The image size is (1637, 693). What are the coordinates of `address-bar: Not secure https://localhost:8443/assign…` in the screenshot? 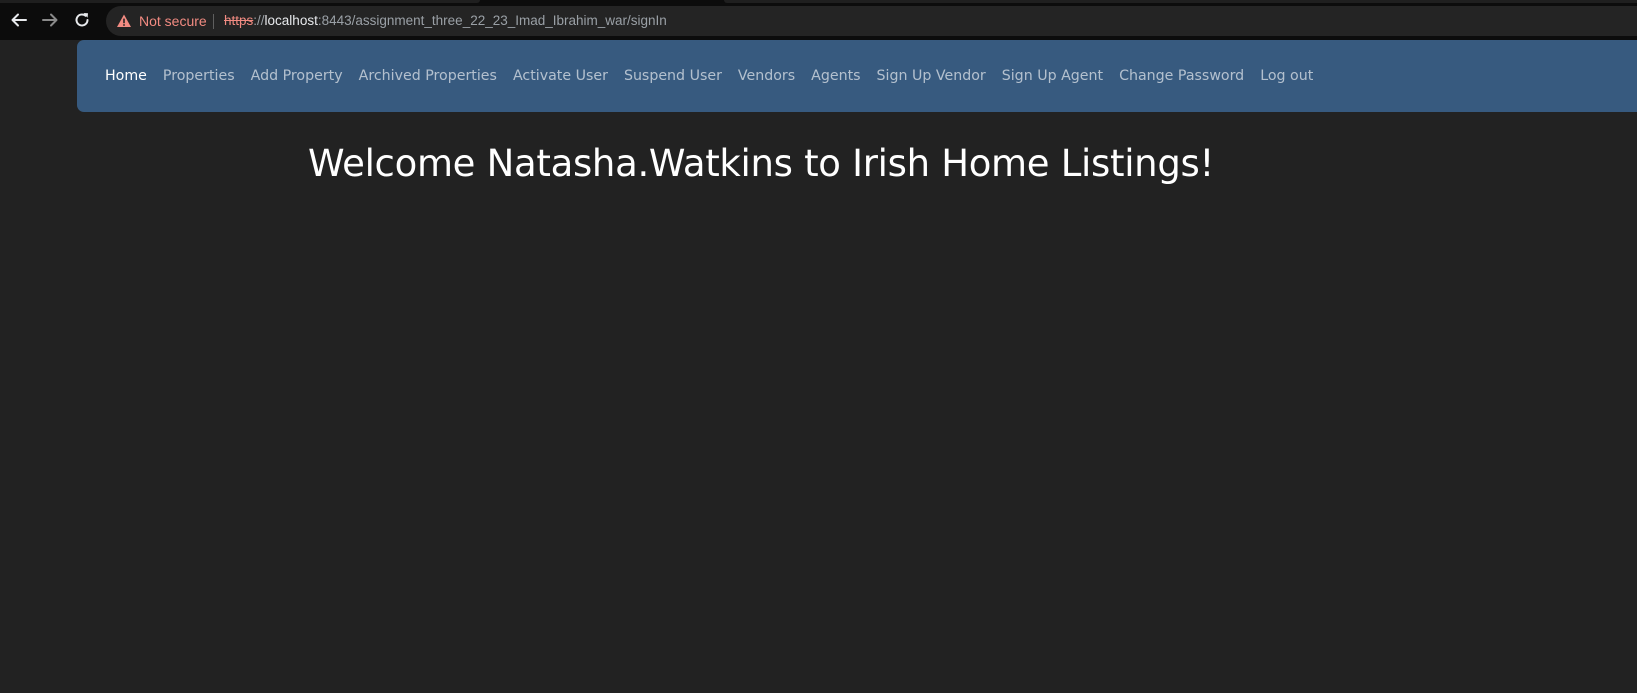 It's located at (871, 21).